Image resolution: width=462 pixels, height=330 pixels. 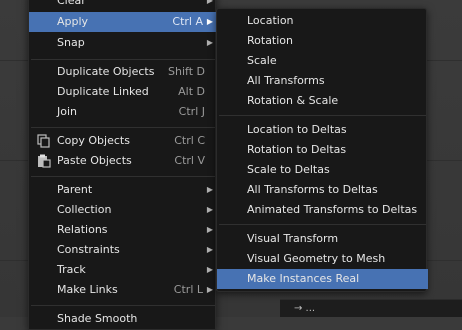 What do you see at coordinates (123, 22) in the screenshot?
I see `menu-item-apply: Apply Ctrl A ▶` at bounding box center [123, 22].